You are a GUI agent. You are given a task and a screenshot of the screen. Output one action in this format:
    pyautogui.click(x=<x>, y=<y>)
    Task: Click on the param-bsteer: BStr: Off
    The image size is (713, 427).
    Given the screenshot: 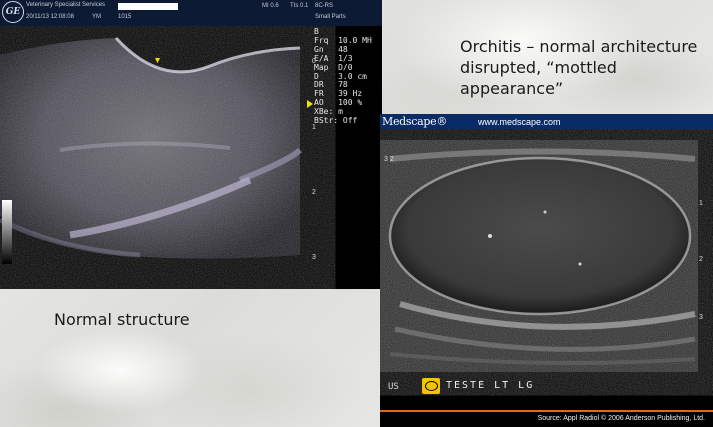 What is the action you would take?
    pyautogui.click(x=336, y=121)
    